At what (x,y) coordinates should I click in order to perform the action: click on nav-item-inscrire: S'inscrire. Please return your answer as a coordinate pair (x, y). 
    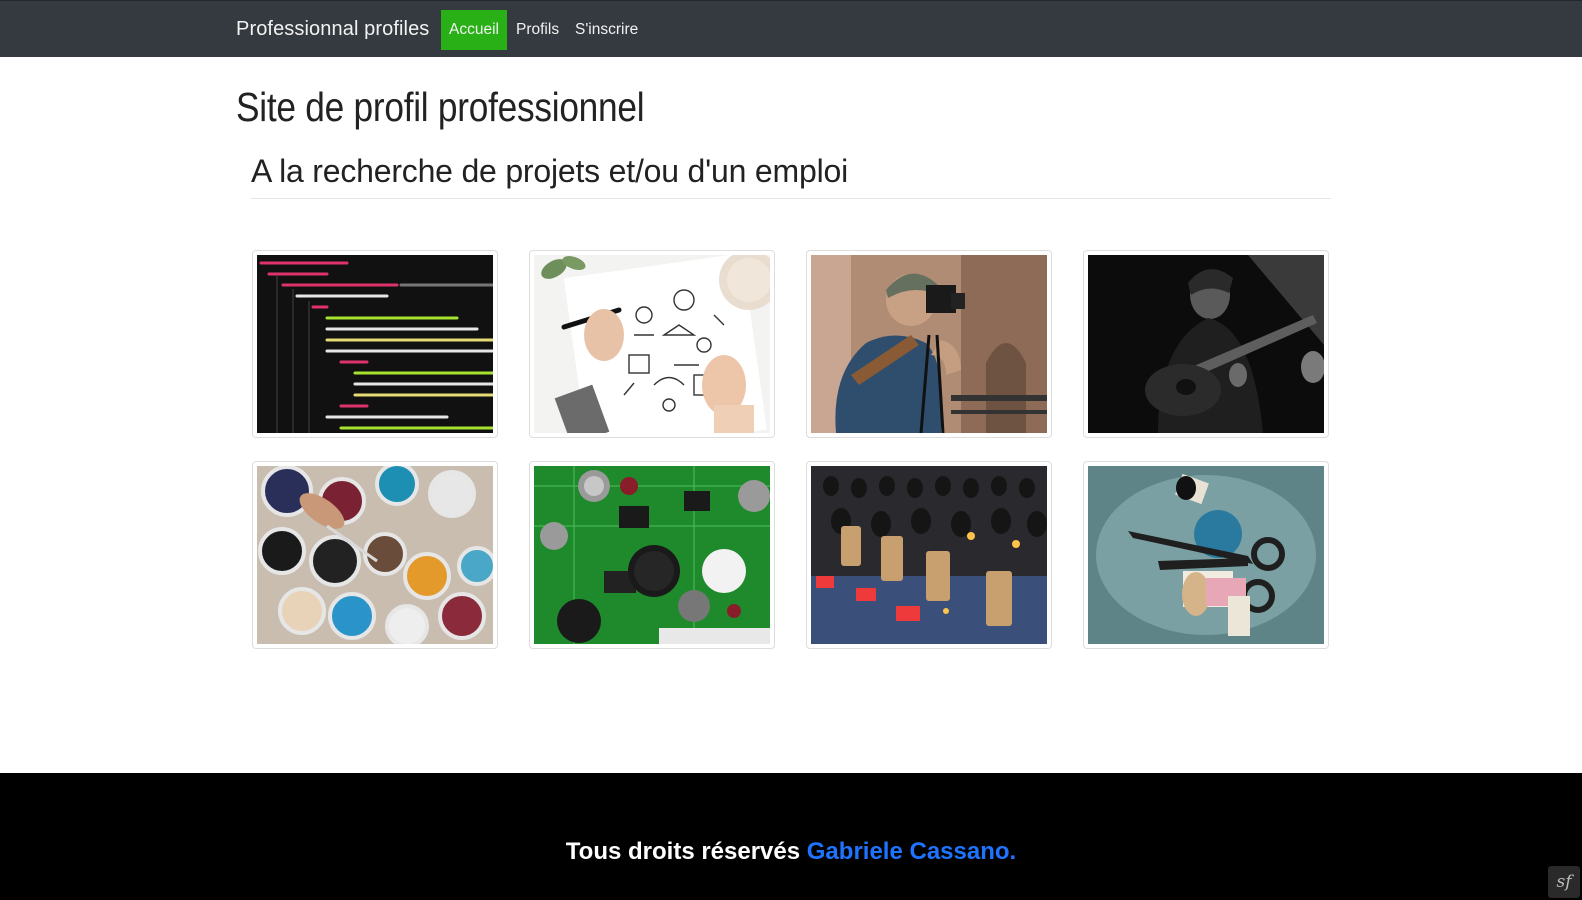
    Looking at the image, I should click on (606, 30).